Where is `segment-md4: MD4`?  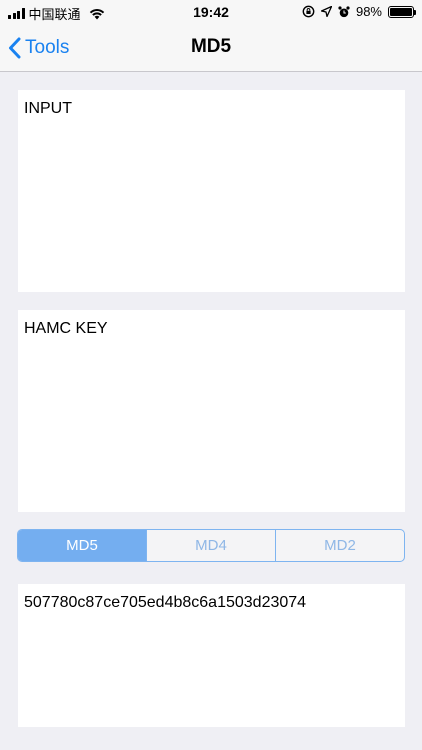
segment-md4: MD4 is located at coordinates (210, 545).